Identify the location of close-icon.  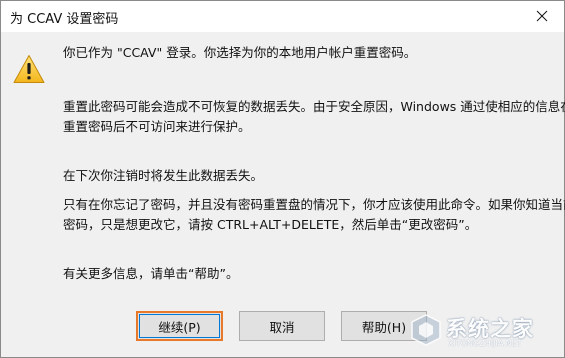
(541, 16).